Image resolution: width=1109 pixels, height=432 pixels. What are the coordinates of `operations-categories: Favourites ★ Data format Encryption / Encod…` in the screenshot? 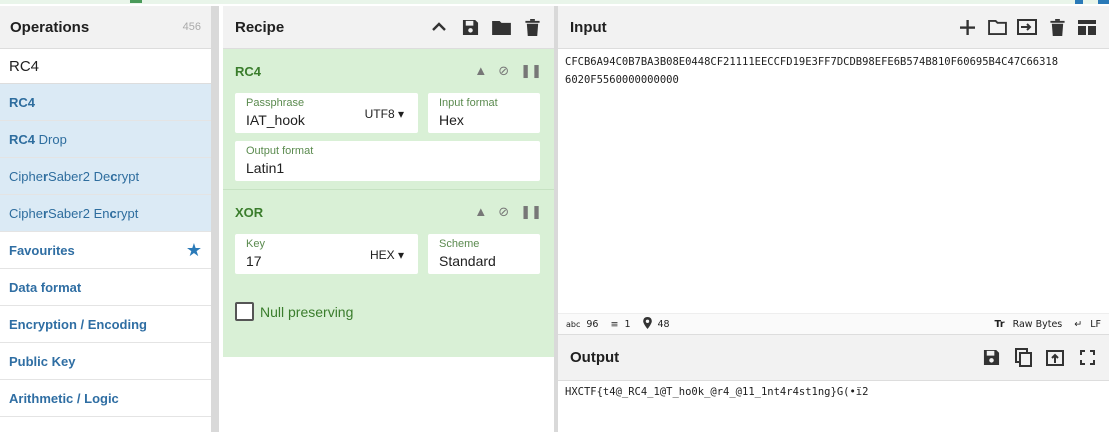 It's located at (105, 324).